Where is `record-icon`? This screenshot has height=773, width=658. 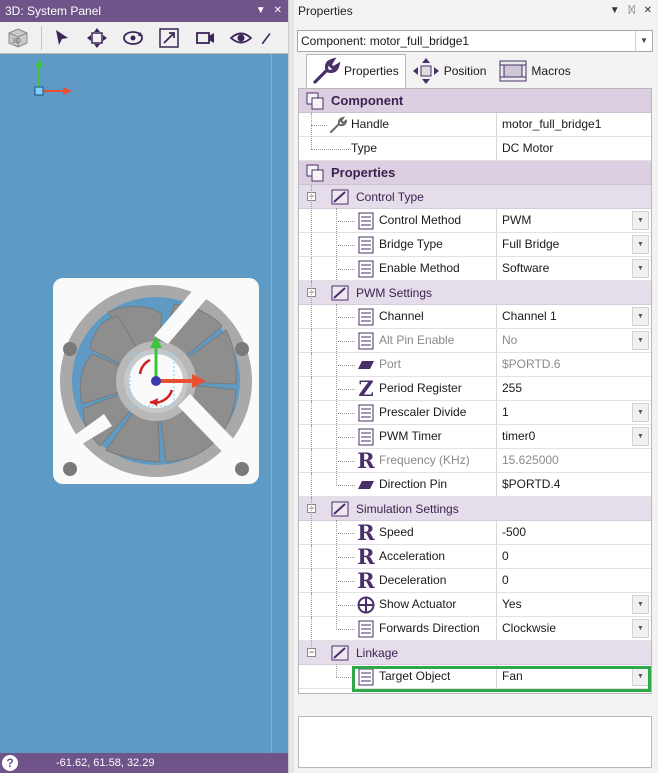 record-icon is located at coordinates (205, 37).